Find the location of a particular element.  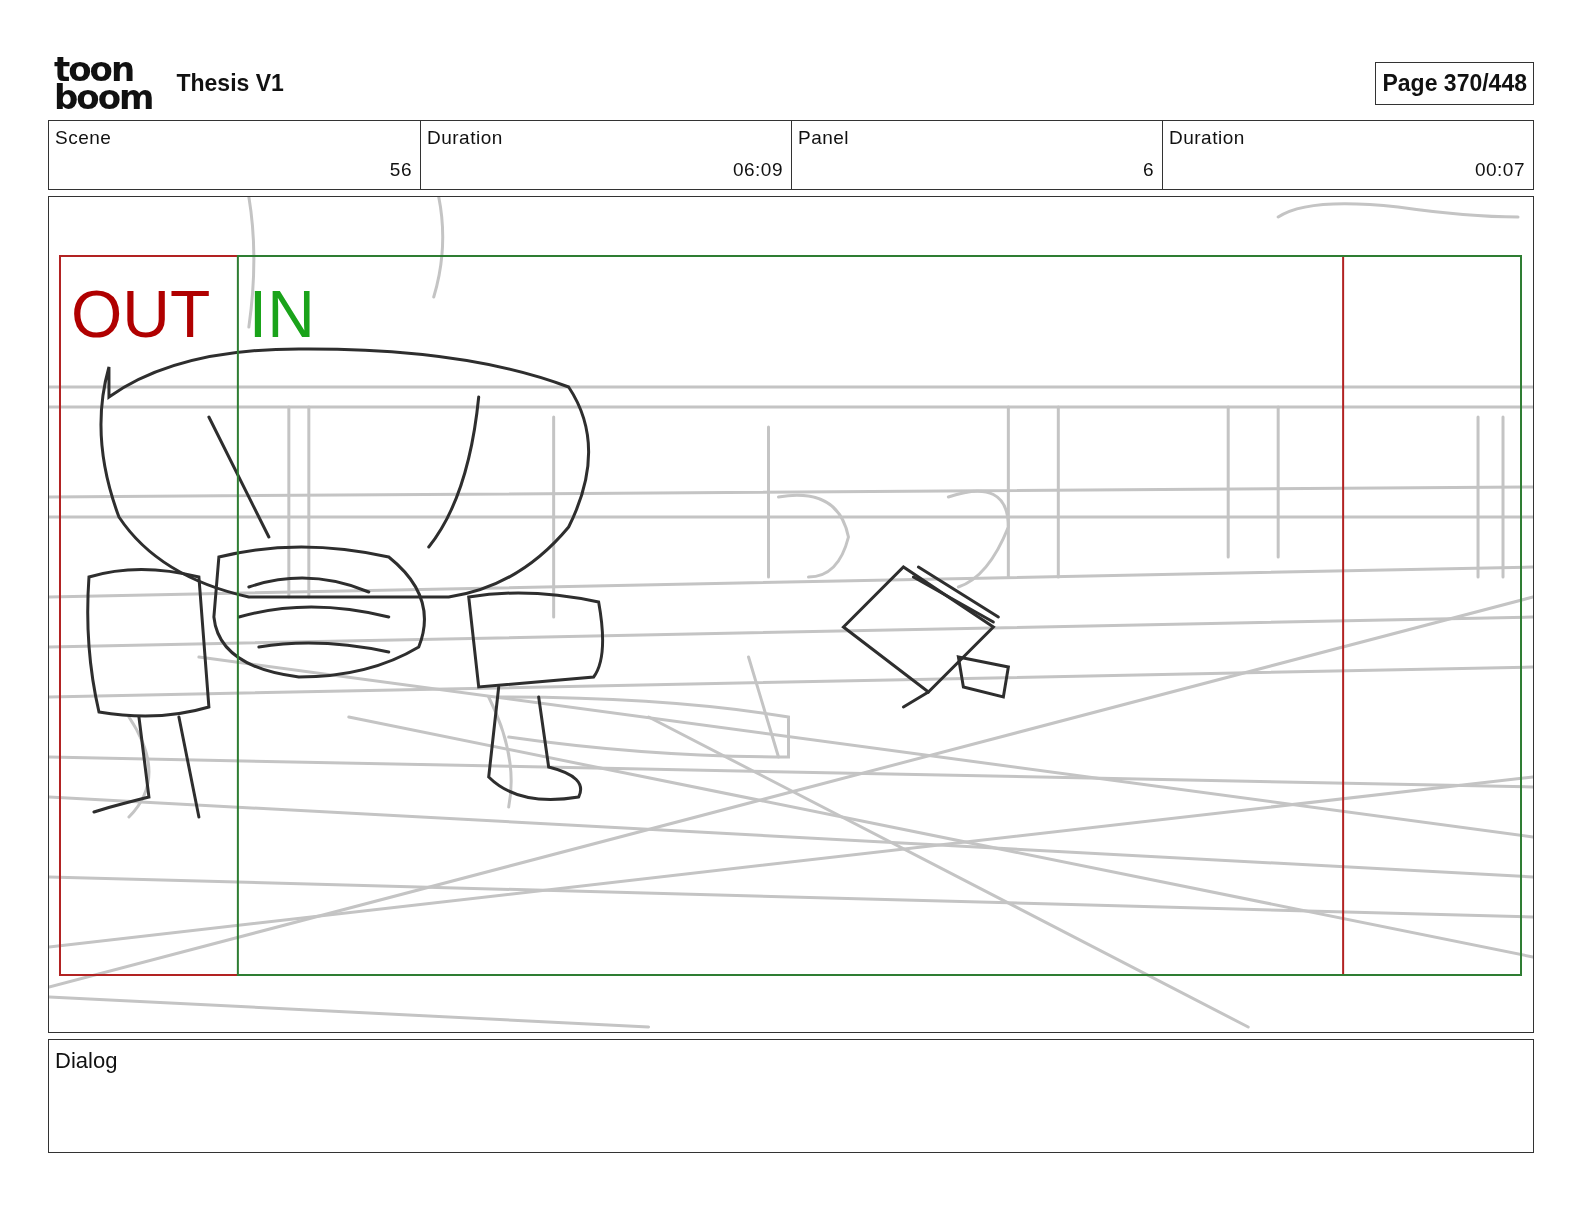

cell-entry: 06:09 is located at coordinates (757, 170).